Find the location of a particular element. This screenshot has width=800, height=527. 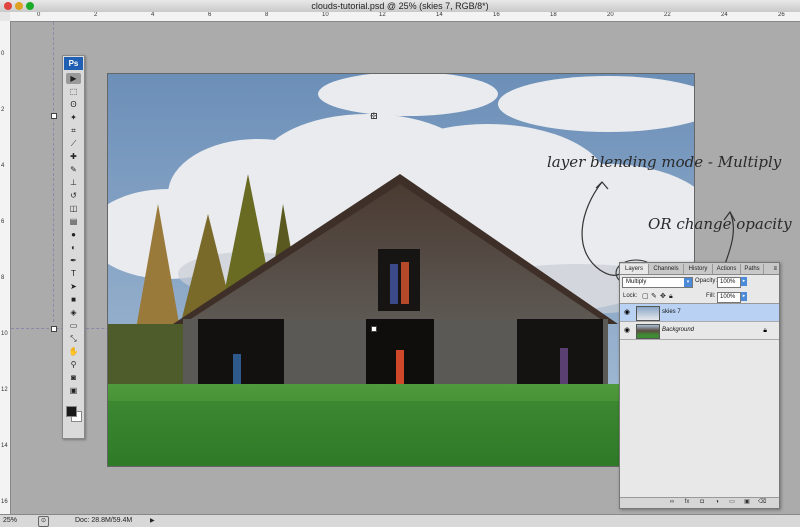

fx-icon: fx is located at coordinates (687, 502).